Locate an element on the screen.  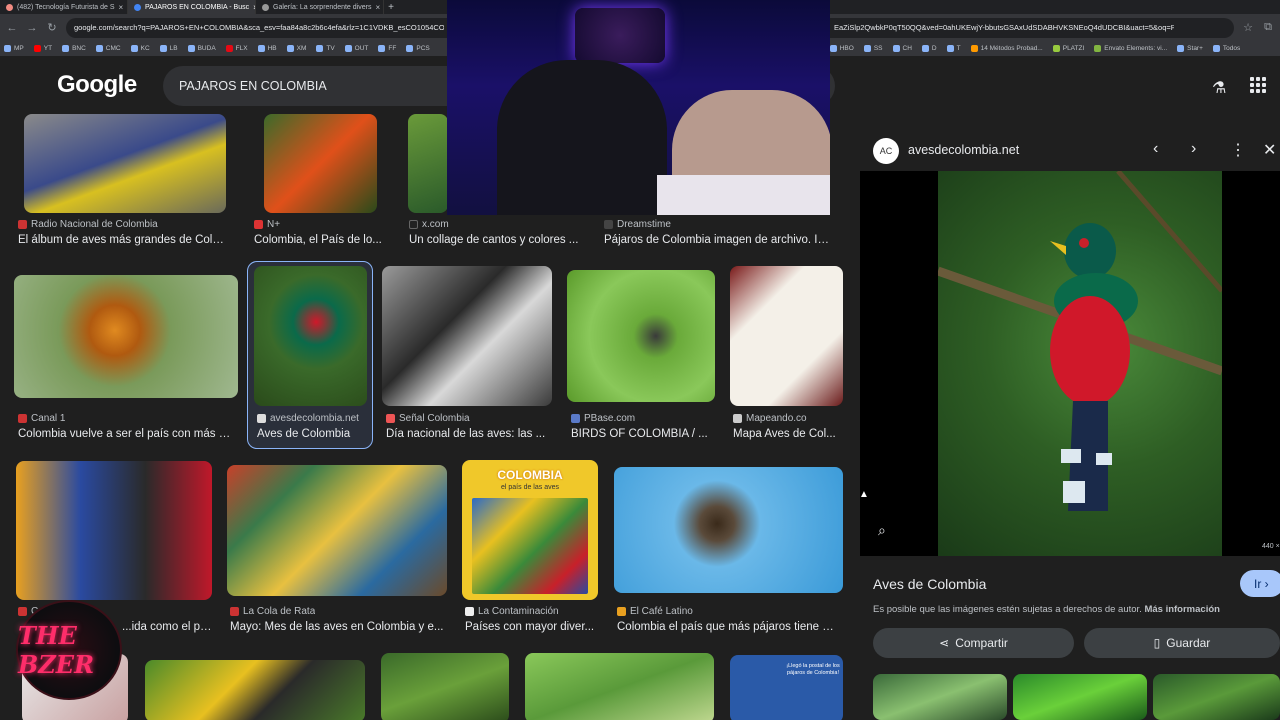
bookmark-item: BNC is located at coordinates (74, 48).